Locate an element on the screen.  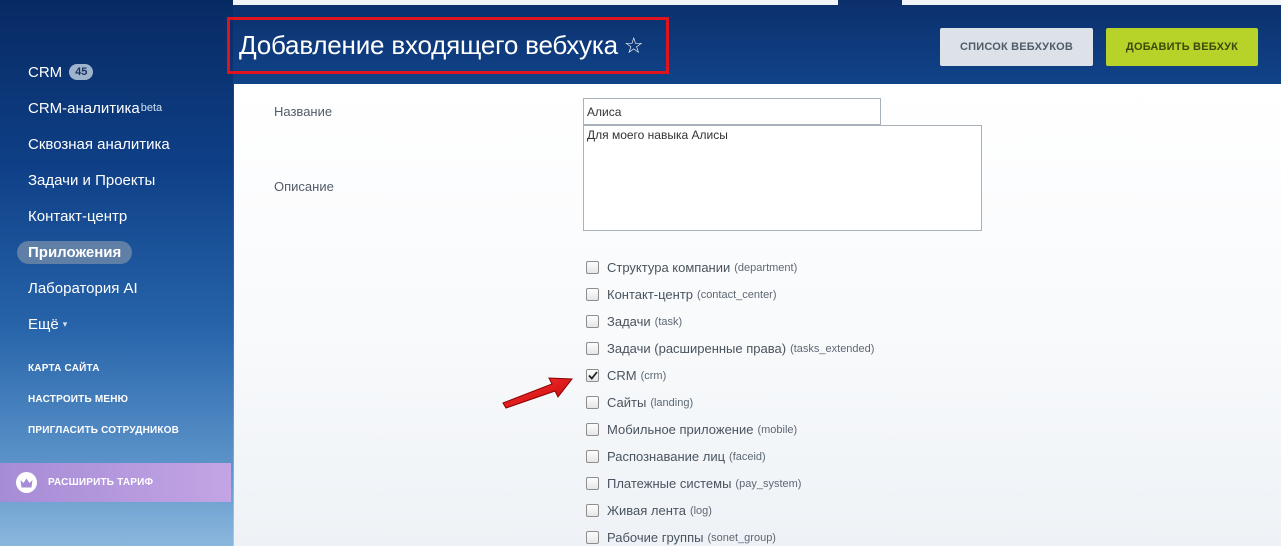
sidebar-item-label: CRM-аналитика is located at coordinates (84, 108).